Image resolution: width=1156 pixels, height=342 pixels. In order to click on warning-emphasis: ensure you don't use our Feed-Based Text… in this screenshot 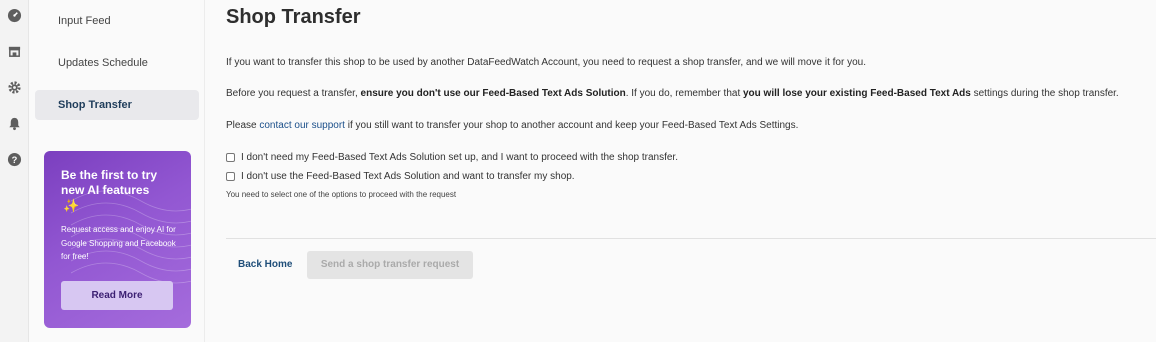, I will do `click(493, 93)`.